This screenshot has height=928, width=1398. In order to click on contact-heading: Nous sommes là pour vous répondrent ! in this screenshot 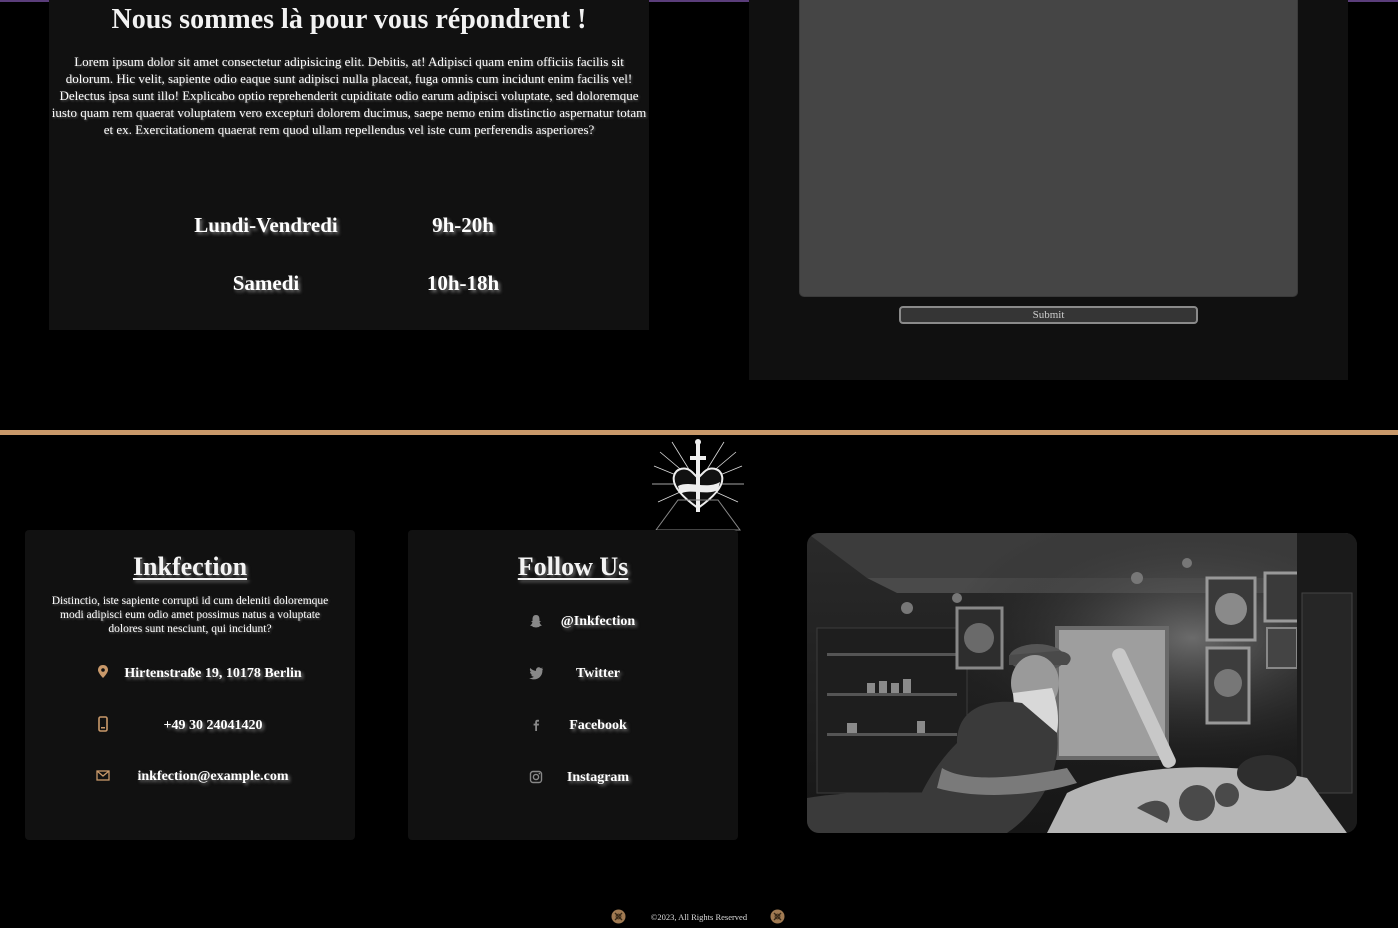, I will do `click(349, 19)`.